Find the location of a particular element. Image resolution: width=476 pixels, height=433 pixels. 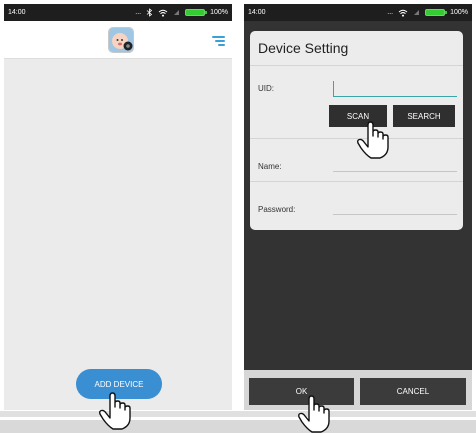

name-label: Name: is located at coordinates (270, 166).